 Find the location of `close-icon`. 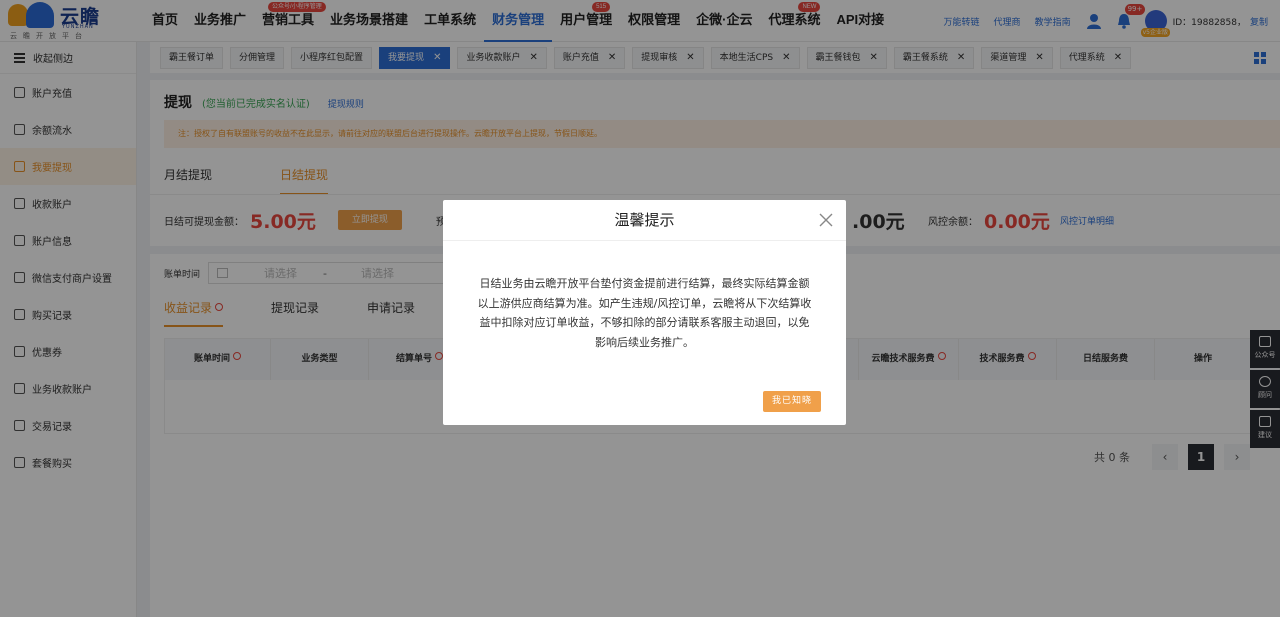

close-icon is located at coordinates (826, 220).